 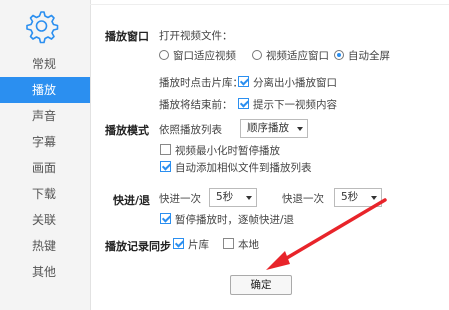 I want to click on playlist-order-label: 依照播放列表, so click(x=190, y=130).